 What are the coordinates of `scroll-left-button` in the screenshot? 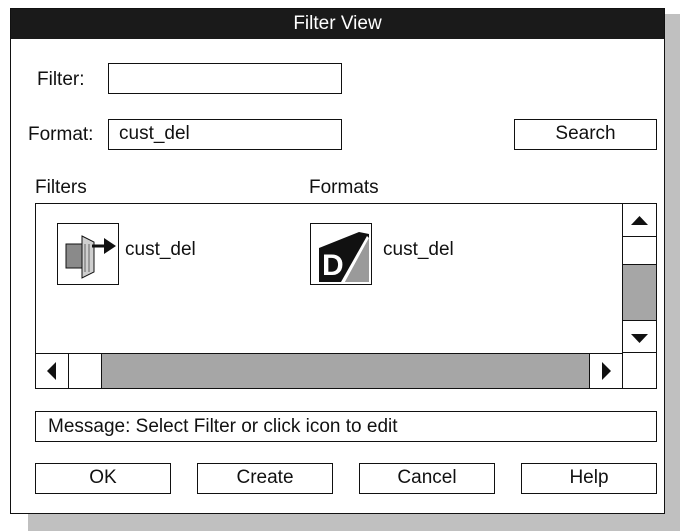 It's located at (52, 371).